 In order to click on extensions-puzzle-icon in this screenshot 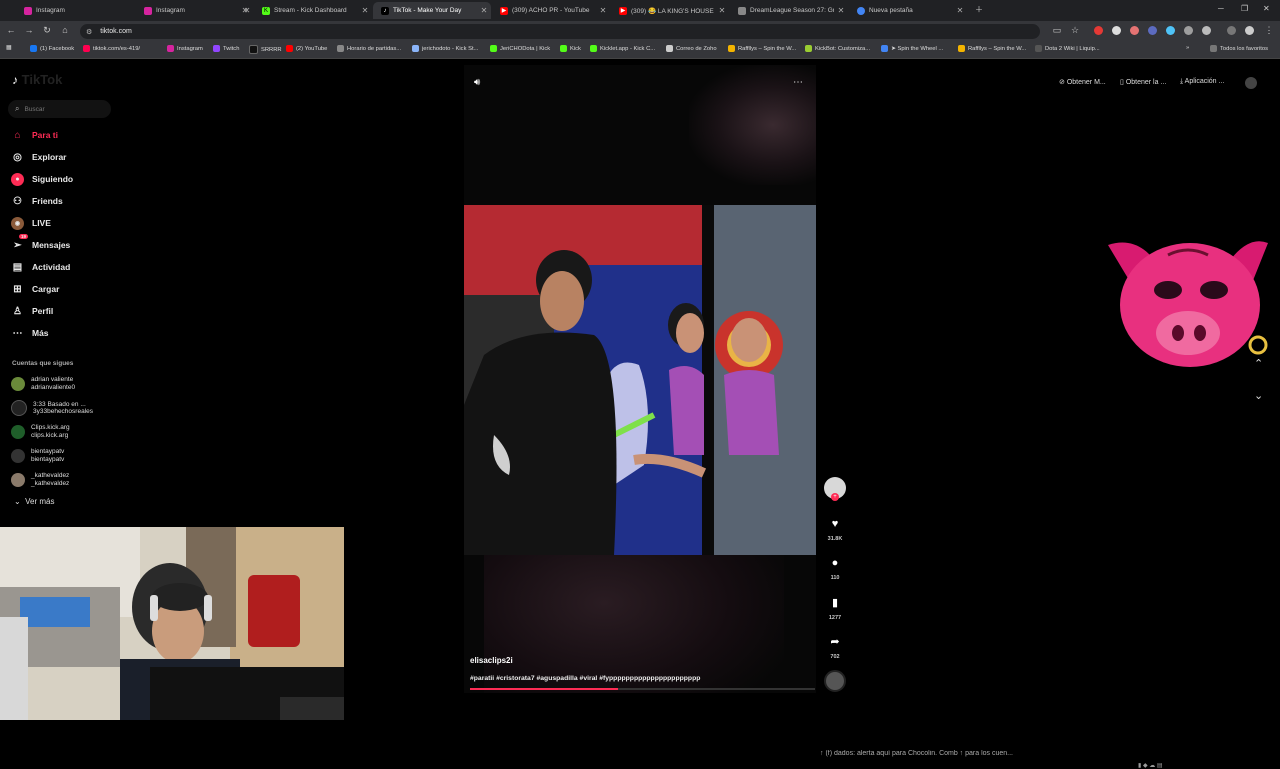, I will do `click(1206, 30)`.